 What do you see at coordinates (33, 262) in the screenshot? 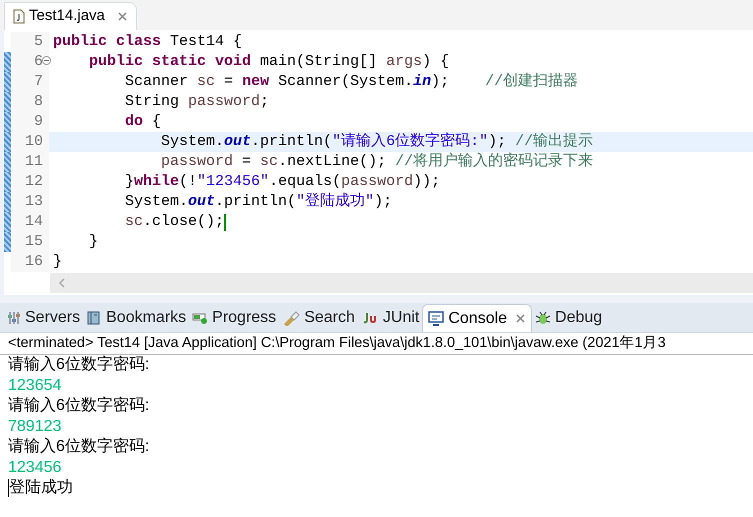
I see `line-number: 16` at bounding box center [33, 262].